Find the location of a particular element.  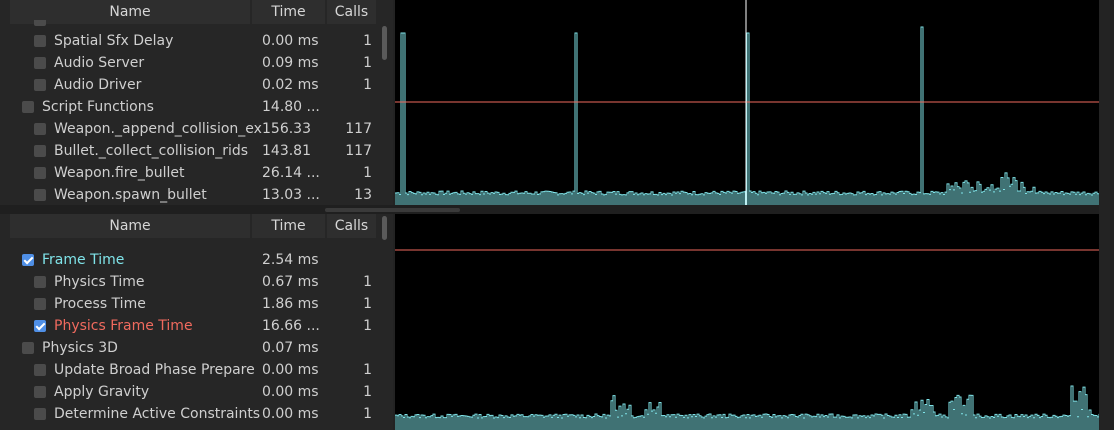

tree-row: Physics 3D 0.07 ms is located at coordinates (190, 348).